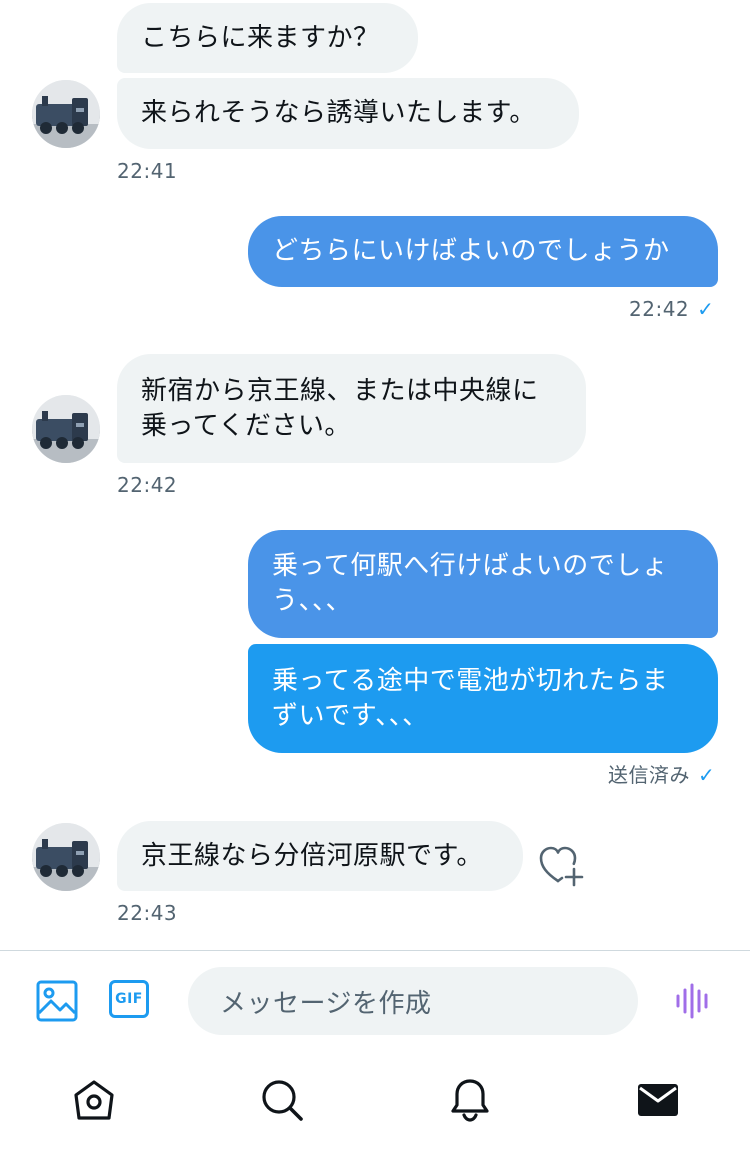 This screenshot has height=1149, width=750. What do you see at coordinates (147, 171) in the screenshot?
I see `message-timestamp: 22:41` at bounding box center [147, 171].